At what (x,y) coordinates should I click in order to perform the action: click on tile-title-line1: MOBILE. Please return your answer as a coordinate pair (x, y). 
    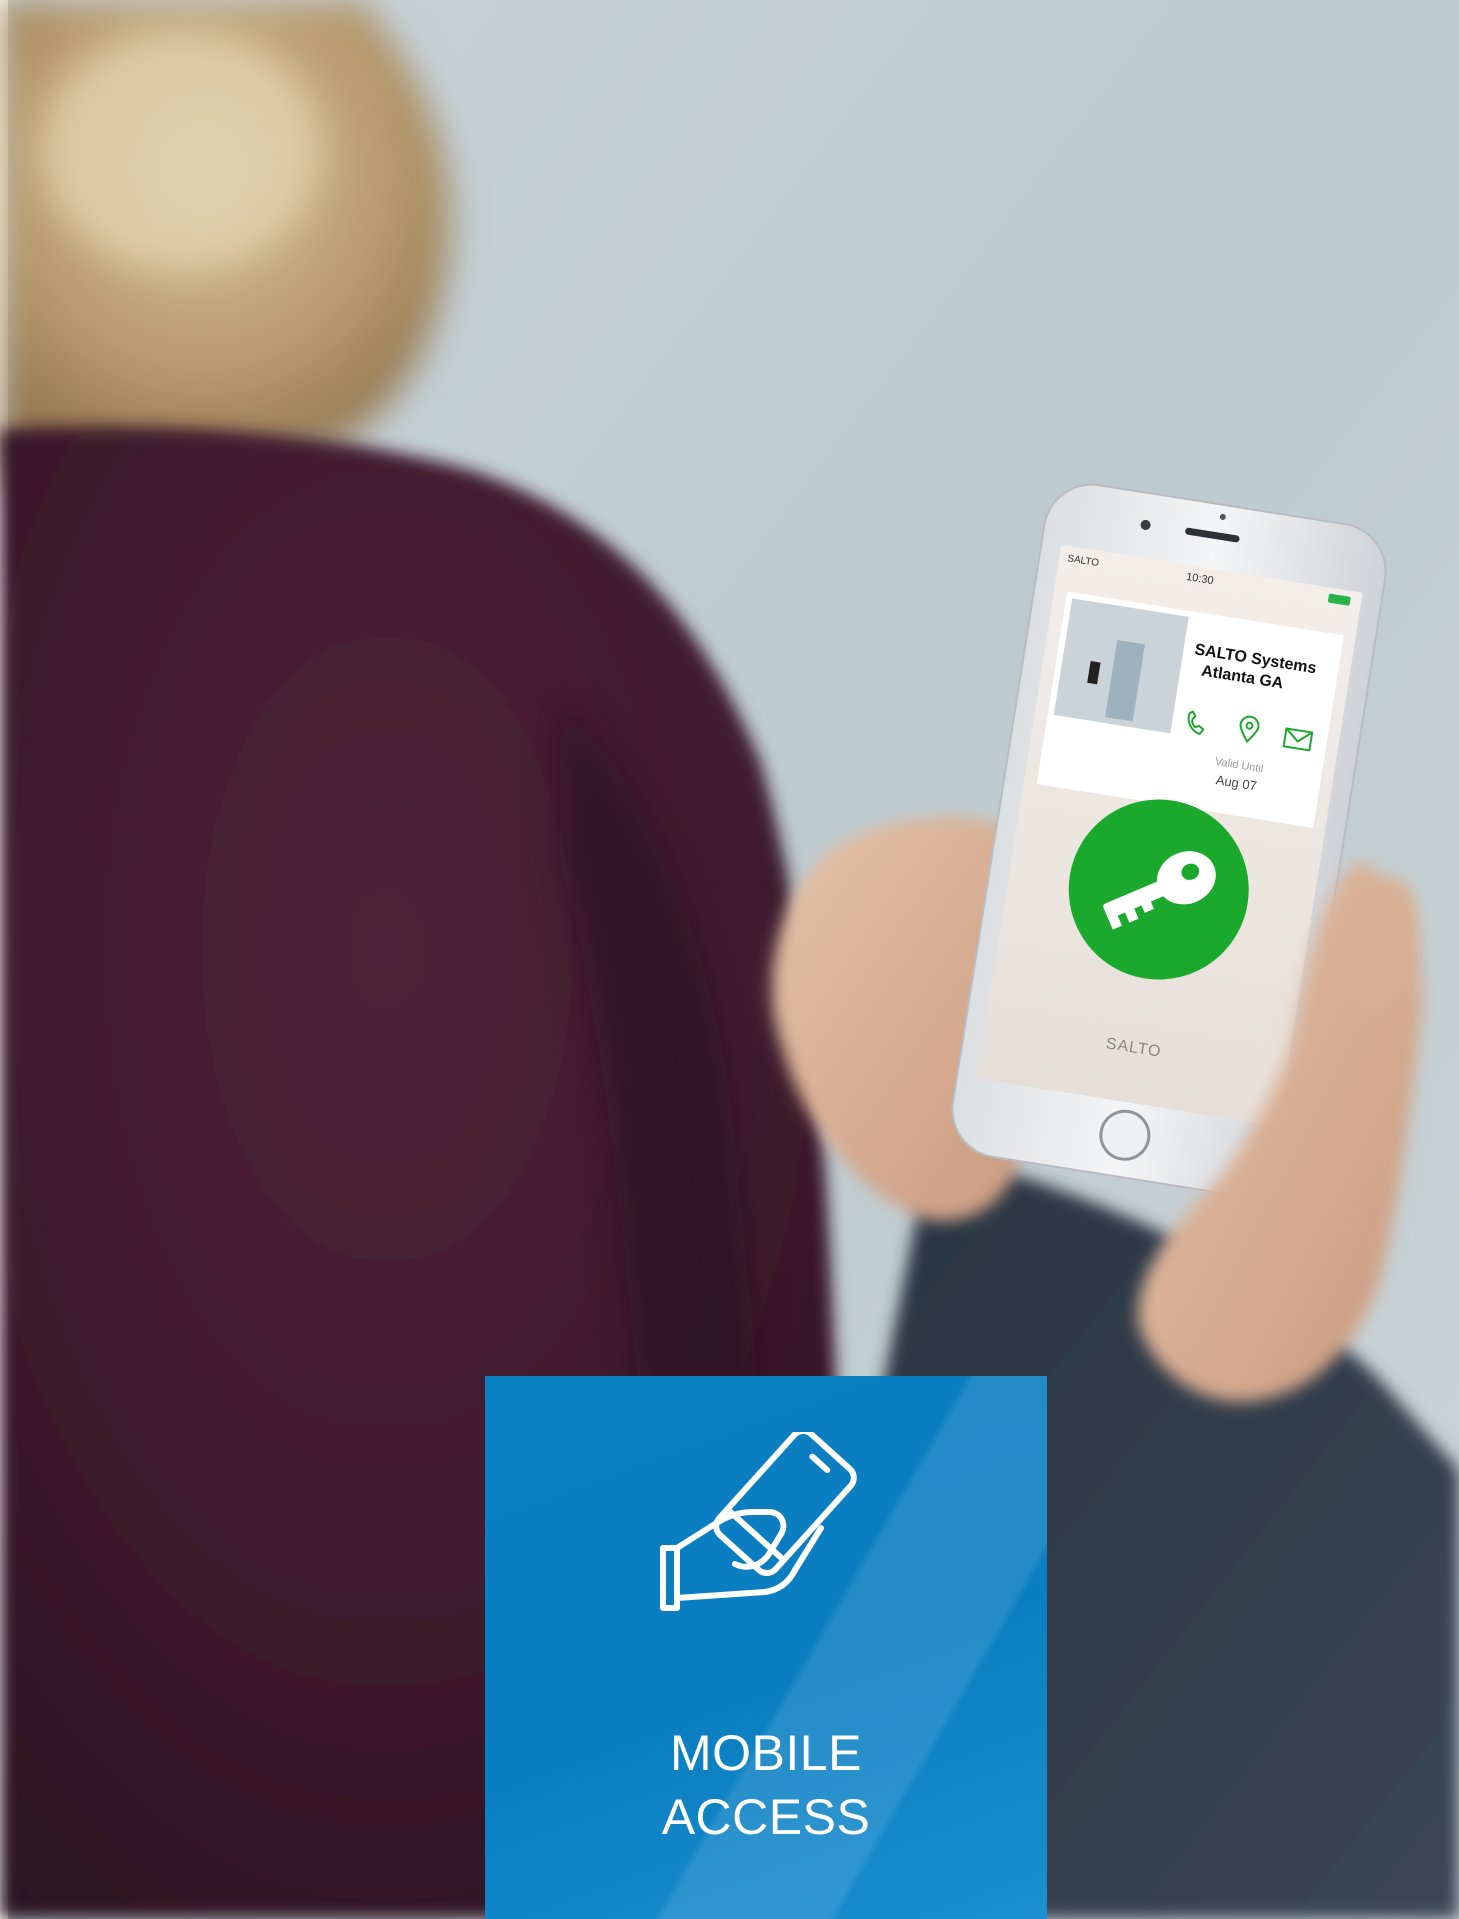
    Looking at the image, I should click on (766, 1753).